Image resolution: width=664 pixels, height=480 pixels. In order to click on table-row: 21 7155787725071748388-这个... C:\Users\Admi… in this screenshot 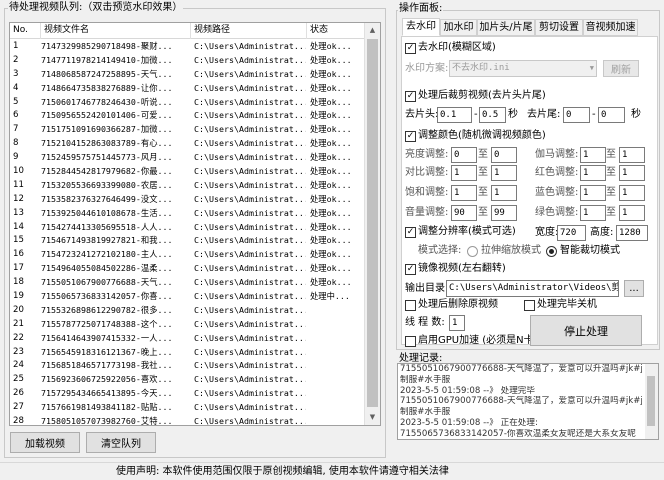, I will do `click(187, 325)`.